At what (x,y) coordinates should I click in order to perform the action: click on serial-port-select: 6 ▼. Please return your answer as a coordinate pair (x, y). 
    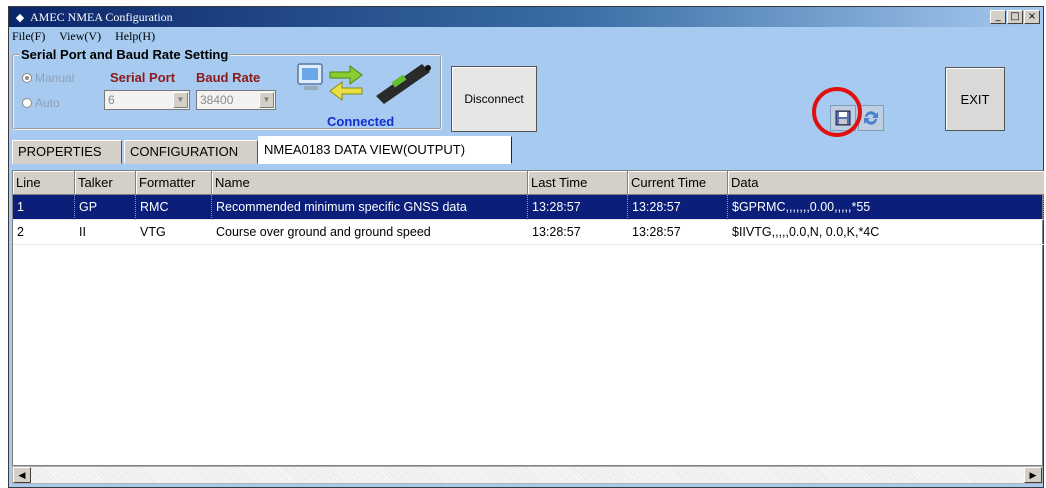
    Looking at the image, I should click on (147, 100).